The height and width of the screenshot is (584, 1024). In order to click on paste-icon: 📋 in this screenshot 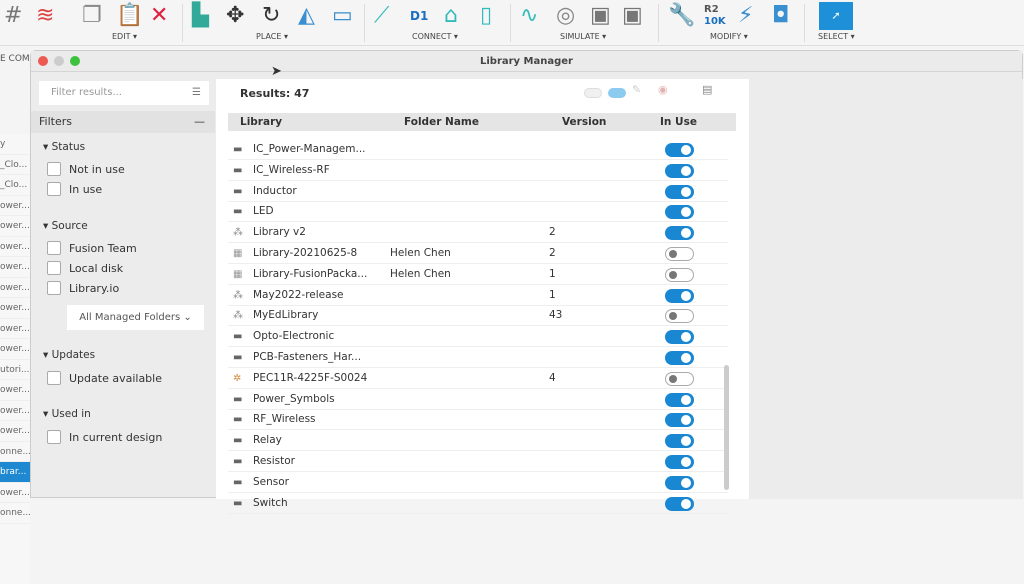, I will do `click(129, 16)`.